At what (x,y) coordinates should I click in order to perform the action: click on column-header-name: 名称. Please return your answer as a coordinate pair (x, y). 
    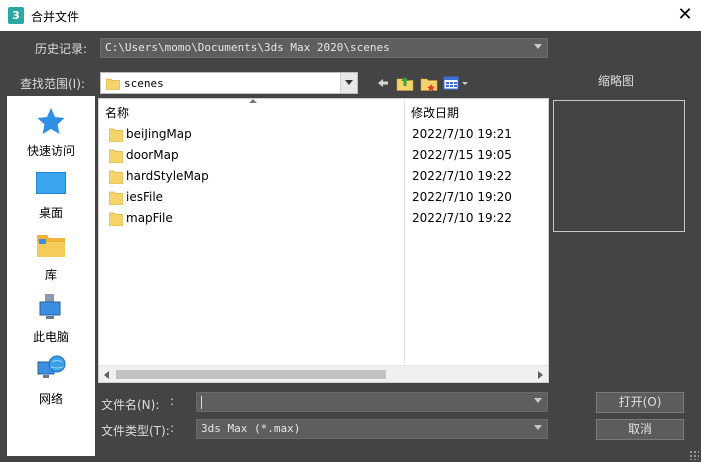
    Looking at the image, I should click on (117, 112).